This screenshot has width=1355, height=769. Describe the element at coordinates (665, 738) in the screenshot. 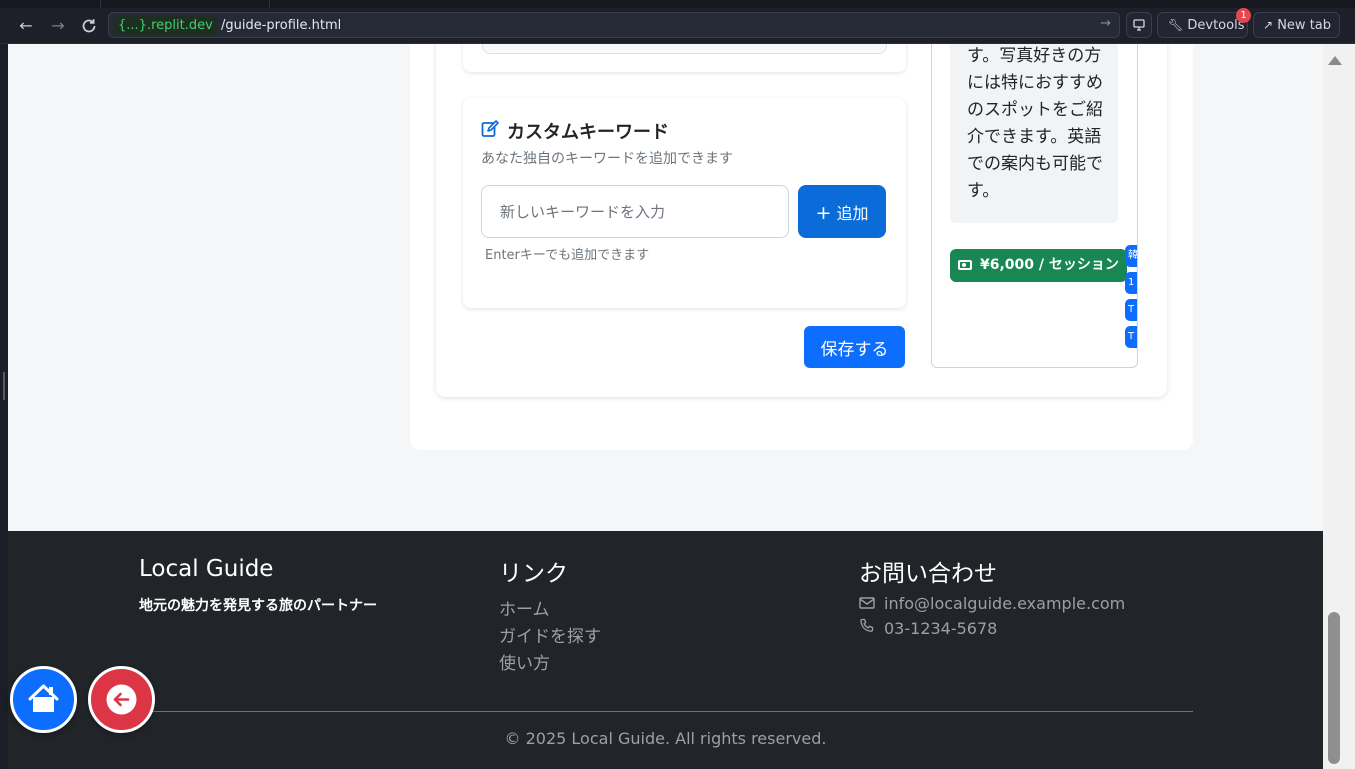

I see `footer-copyright: © 2025 Local Guide. All rights reserved.` at that location.